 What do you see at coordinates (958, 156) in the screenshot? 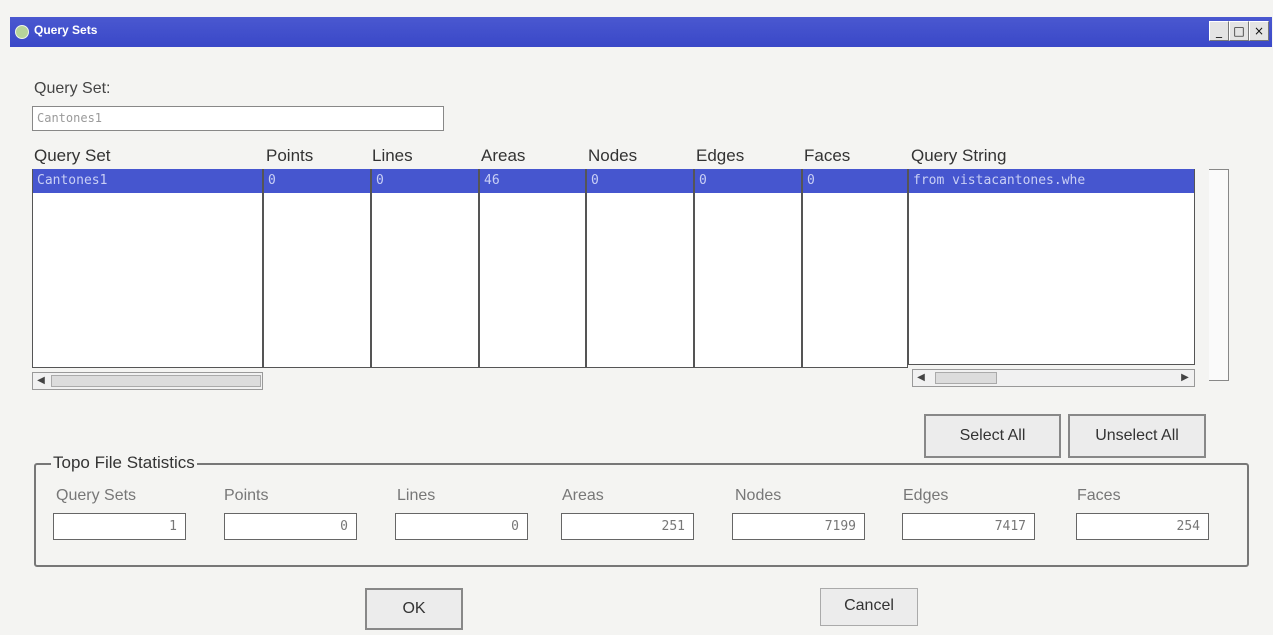
I see `column-header-query-string: Query String` at bounding box center [958, 156].